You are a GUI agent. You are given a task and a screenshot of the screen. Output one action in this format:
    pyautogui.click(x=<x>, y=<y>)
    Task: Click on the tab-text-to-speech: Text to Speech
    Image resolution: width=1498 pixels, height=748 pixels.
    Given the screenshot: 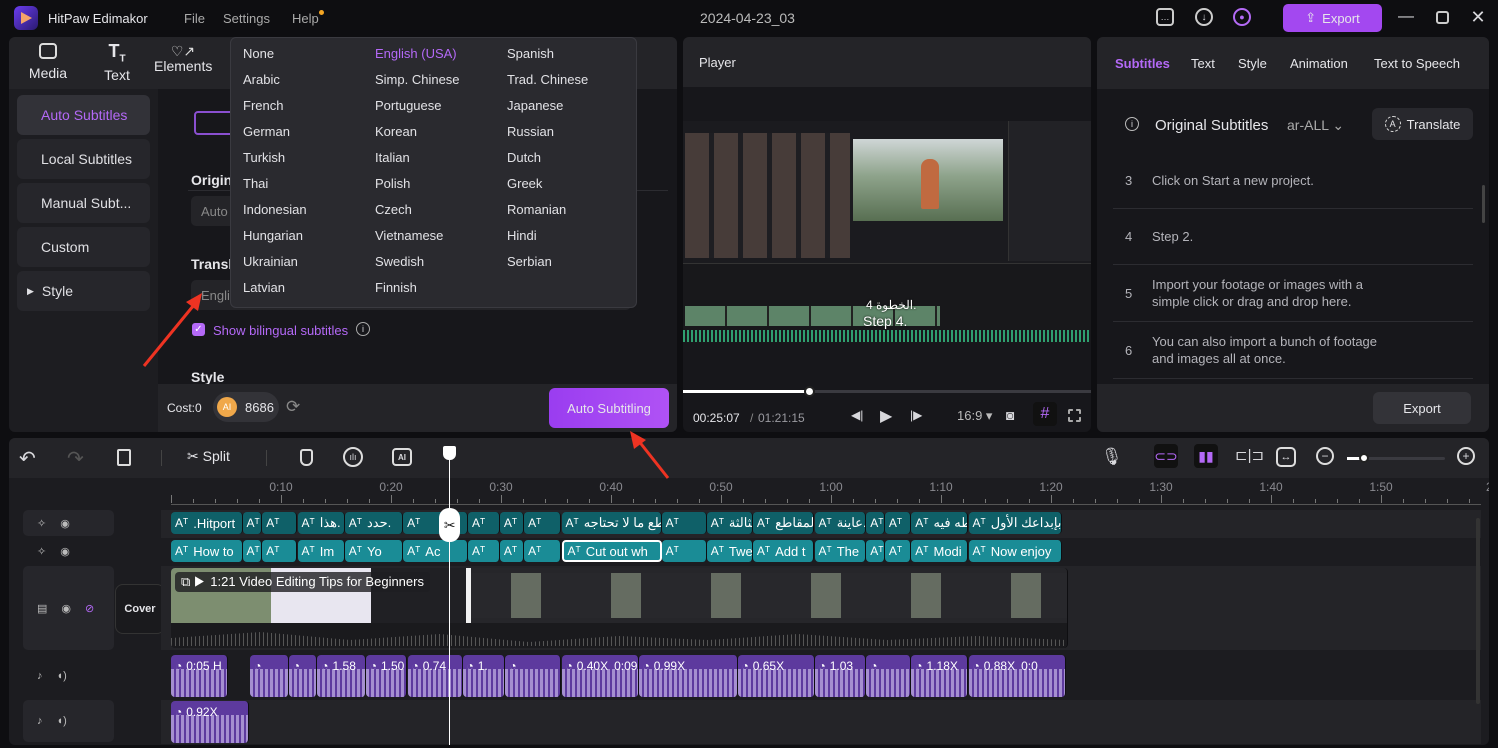 What is the action you would take?
    pyautogui.click(x=1417, y=63)
    